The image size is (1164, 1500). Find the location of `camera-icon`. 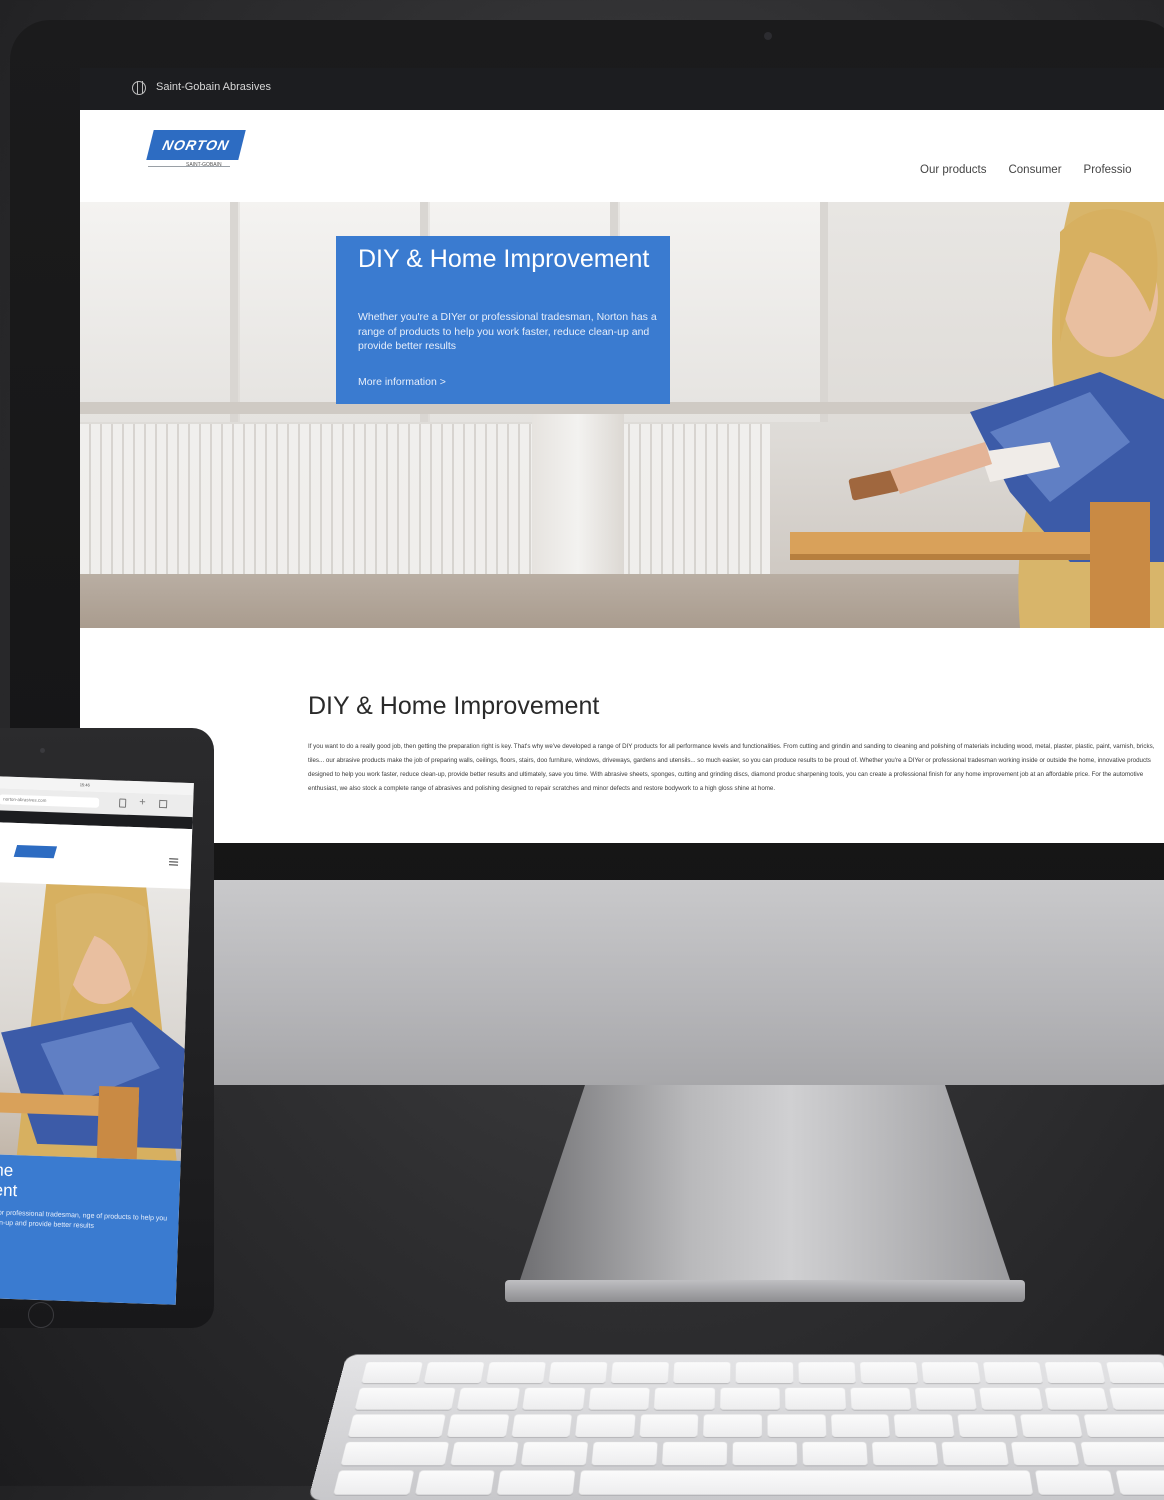

camera-icon is located at coordinates (768, 36).